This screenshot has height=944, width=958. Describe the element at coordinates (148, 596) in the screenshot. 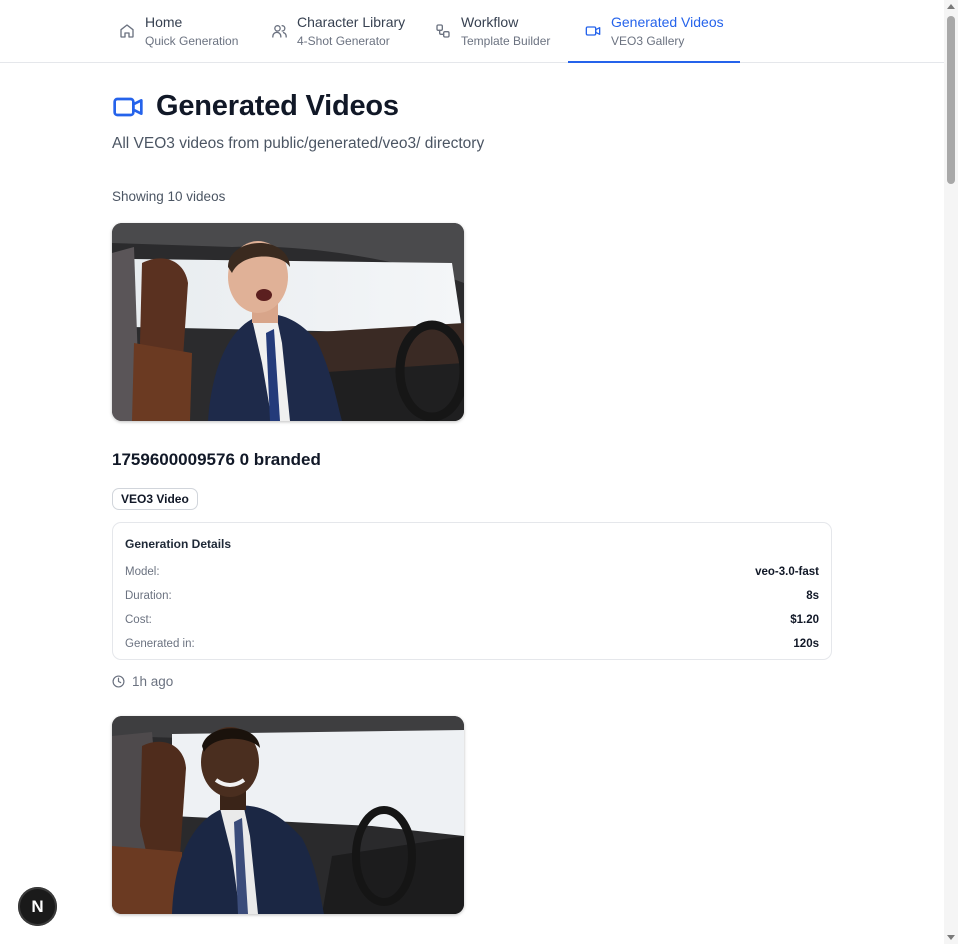

I see `detail-key: Duration:` at that location.